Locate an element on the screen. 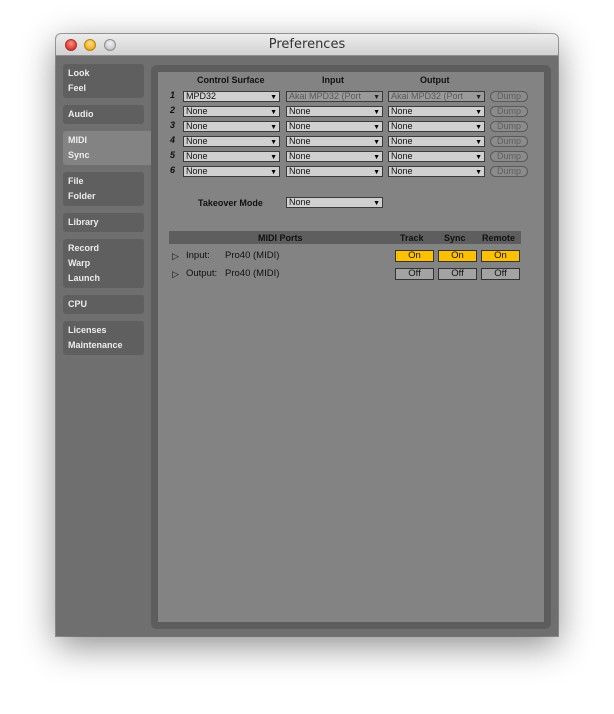  row-number: 2 is located at coordinates (173, 110).